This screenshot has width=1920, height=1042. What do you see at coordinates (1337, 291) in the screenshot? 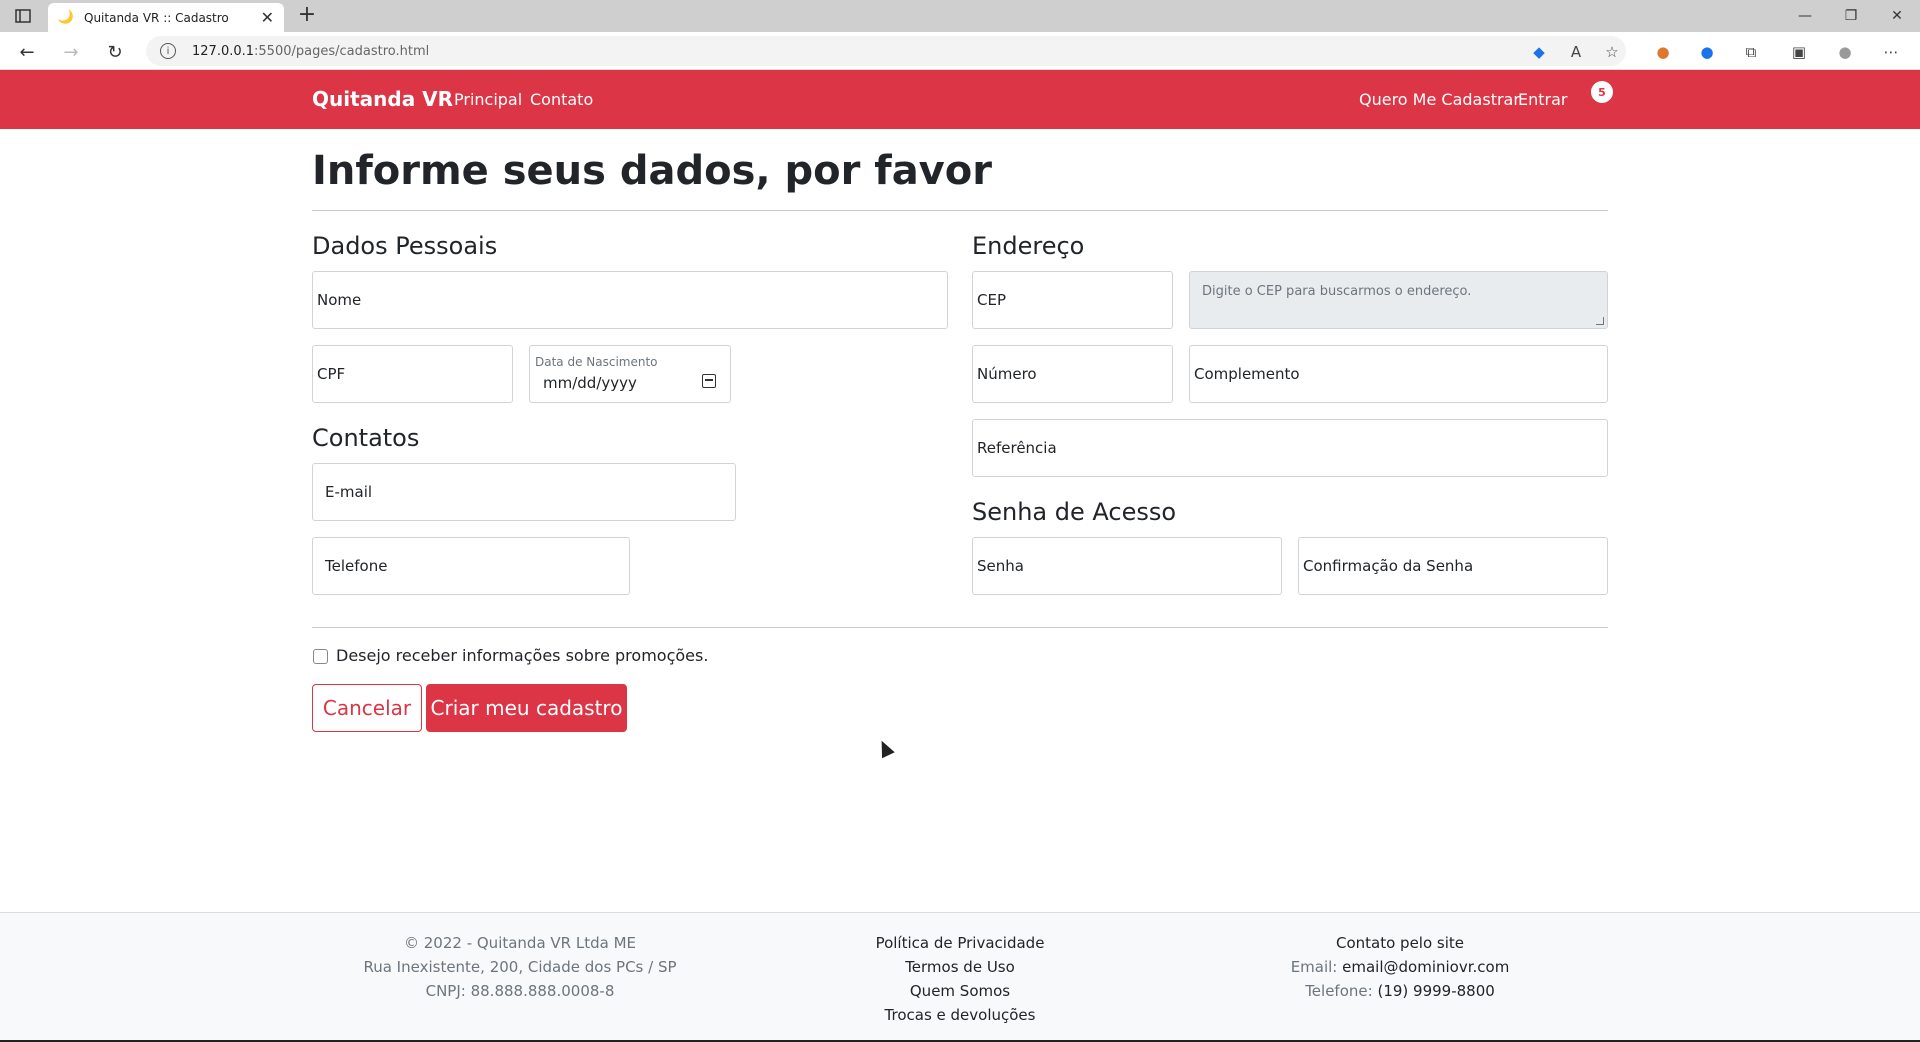
I see `endereco-placeholder: Digite o CEP para buscarmos o endereço.` at bounding box center [1337, 291].